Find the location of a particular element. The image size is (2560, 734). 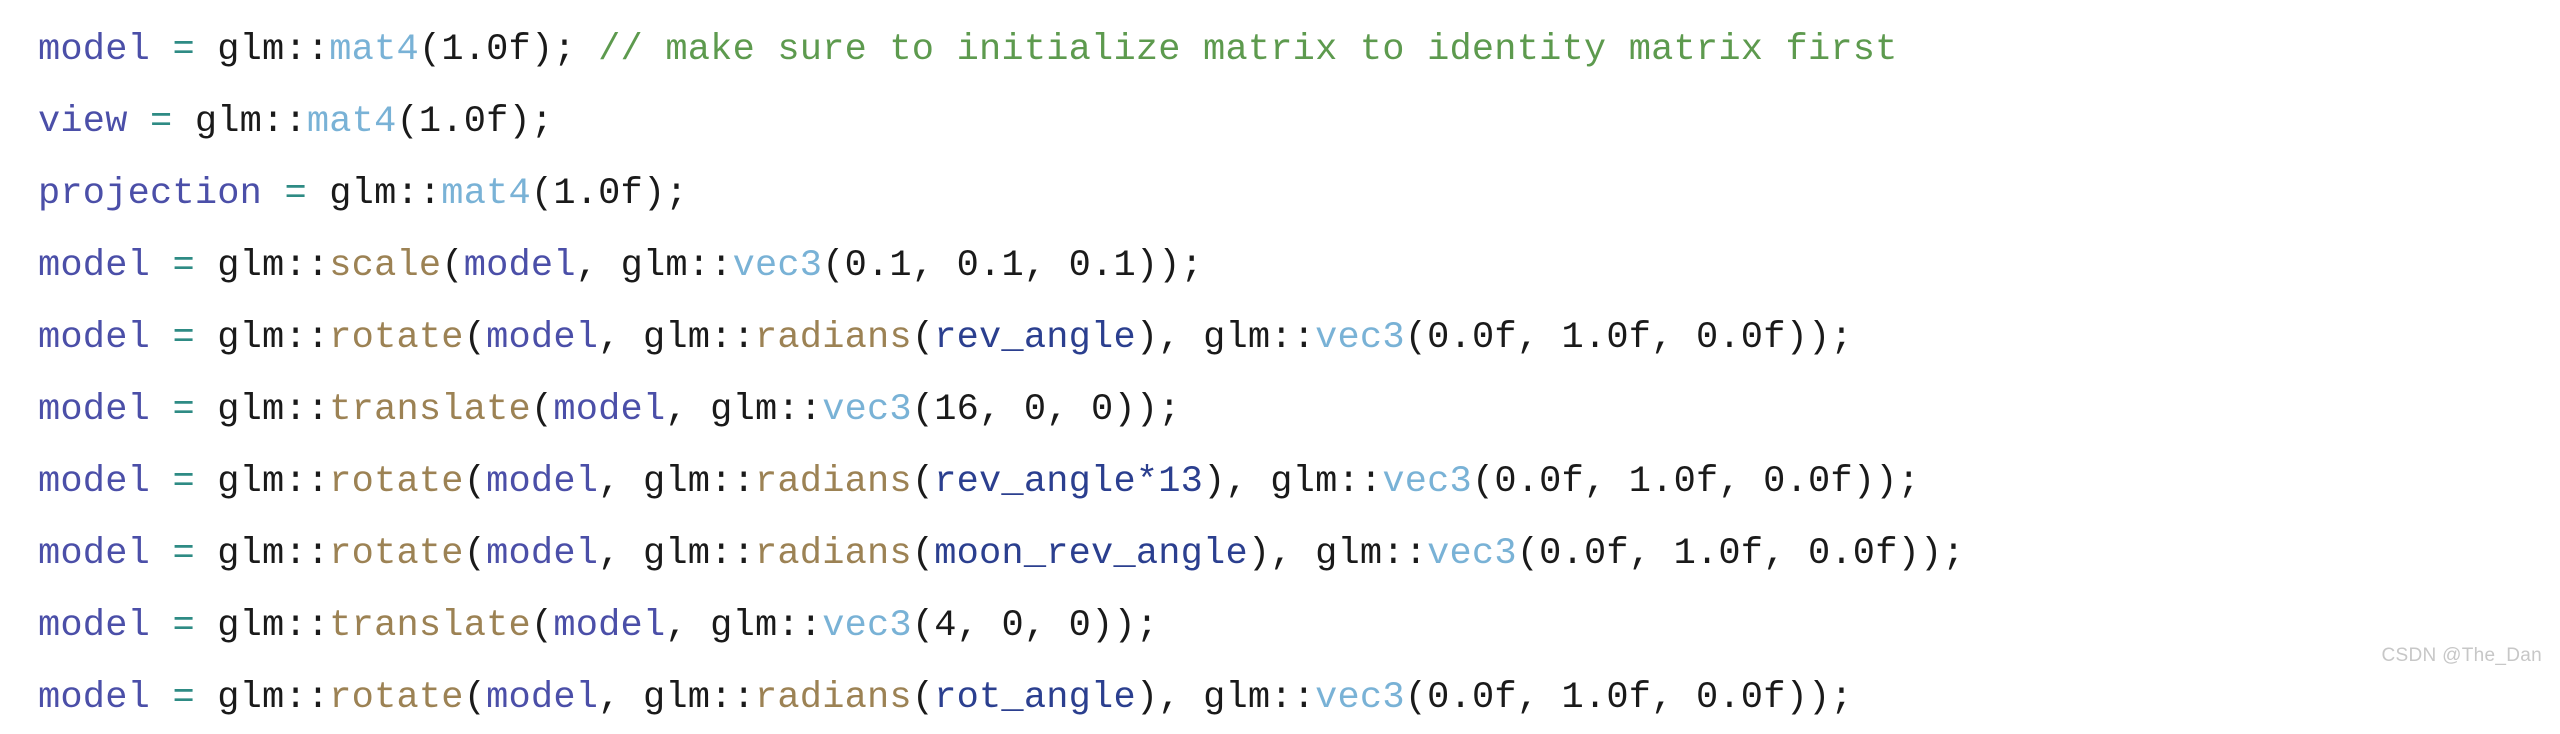

code-line: projection = glm::mat4(1.0f); is located at coordinates (1288, 194).